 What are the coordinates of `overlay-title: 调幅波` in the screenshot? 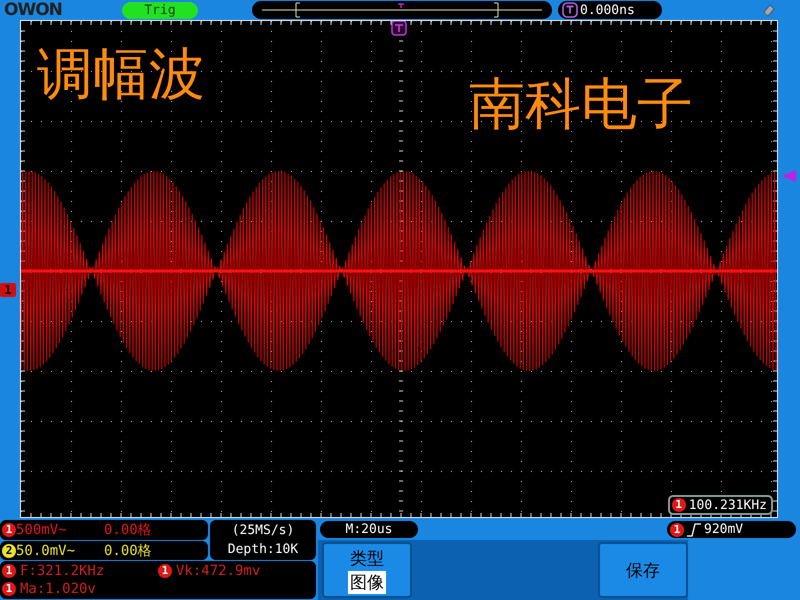 It's located at (121, 75).